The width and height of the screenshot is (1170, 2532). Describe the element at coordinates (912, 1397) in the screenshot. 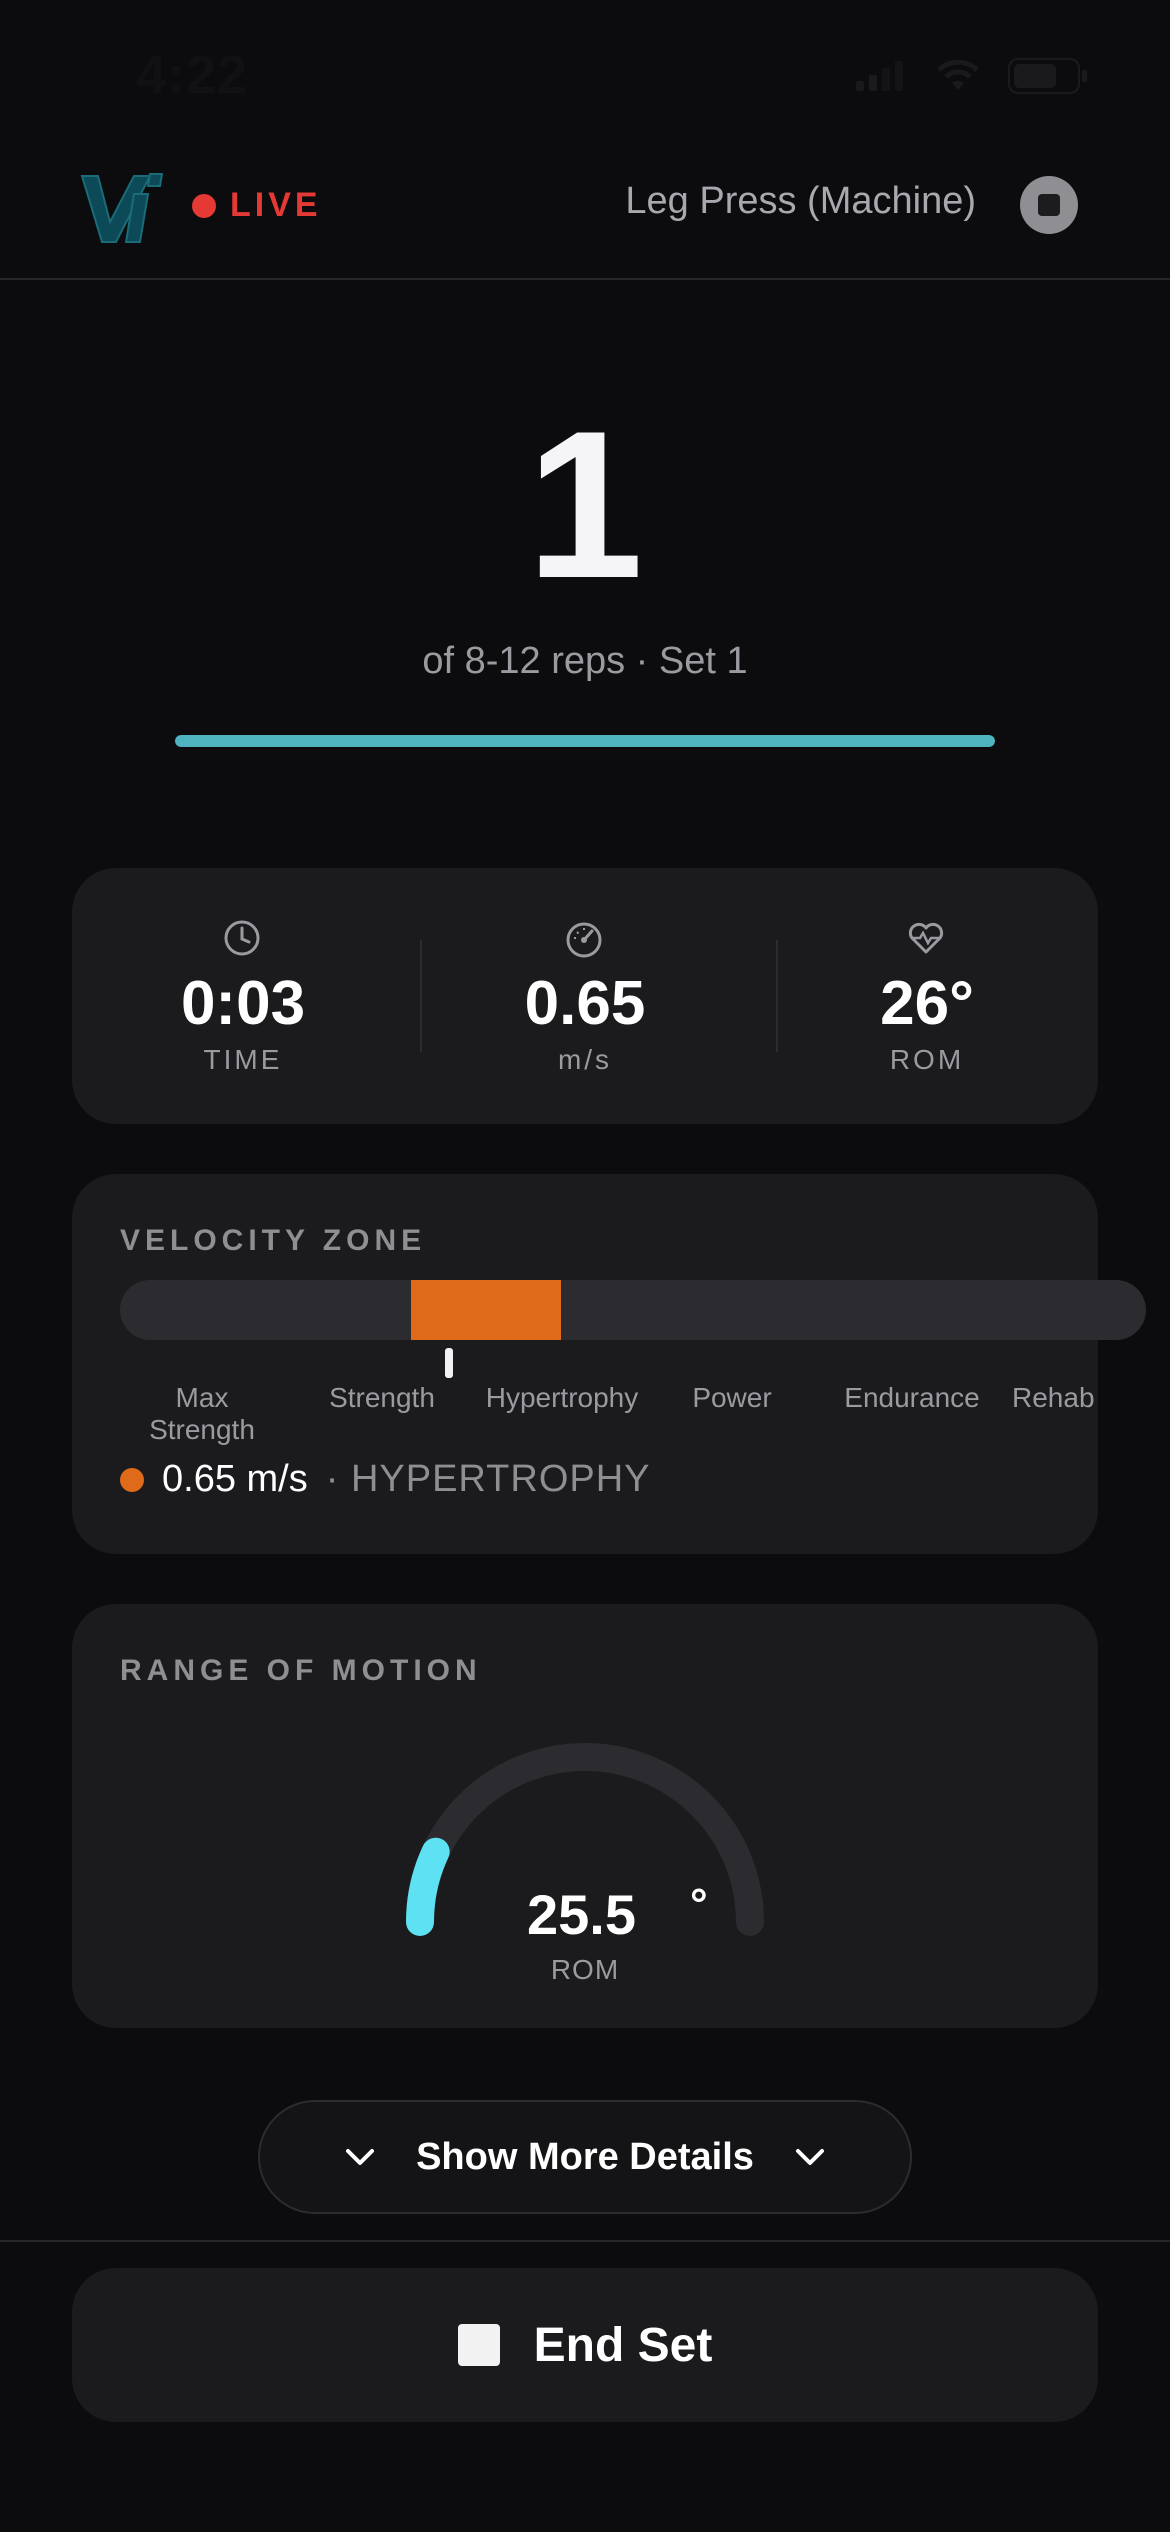

I see `zone-label-endurance: Endurance` at that location.